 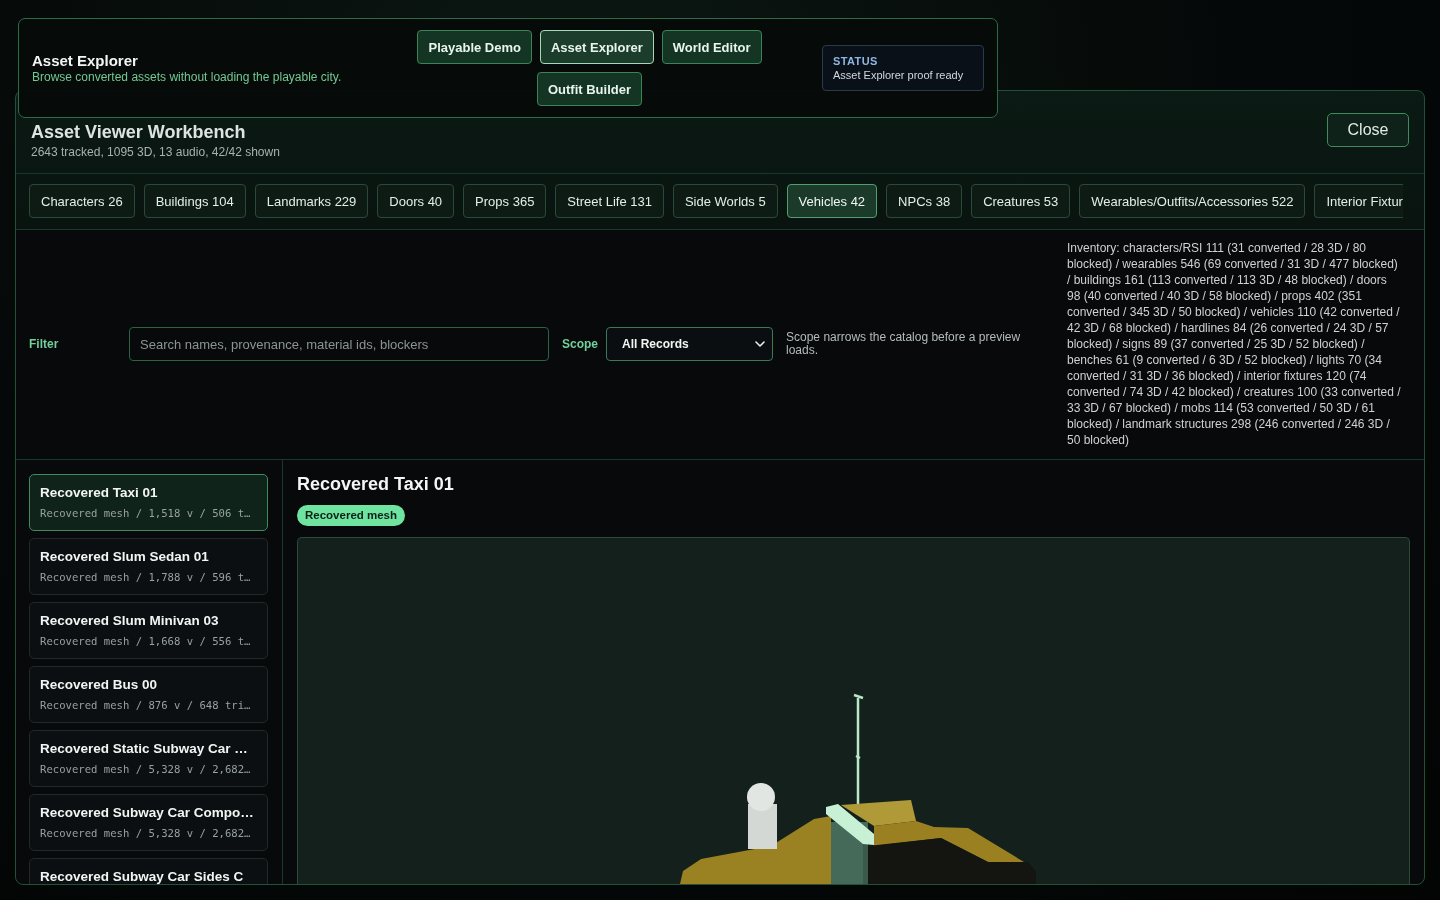 I want to click on category-tab: Buildings 104, so click(x=194, y=201).